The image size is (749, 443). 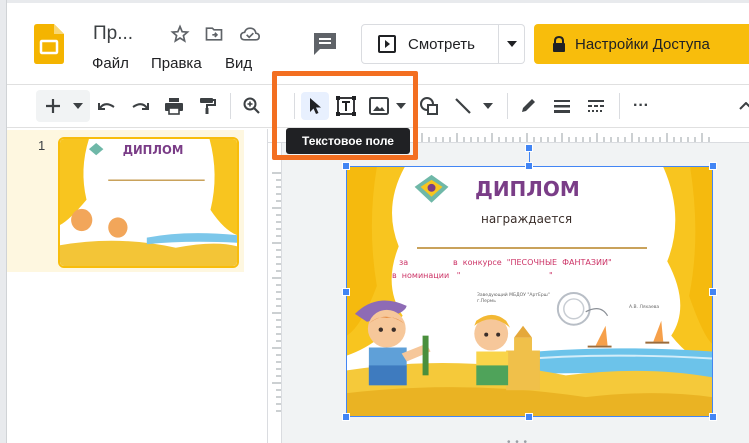 I want to click on menu-view: Вид, so click(x=238, y=63).